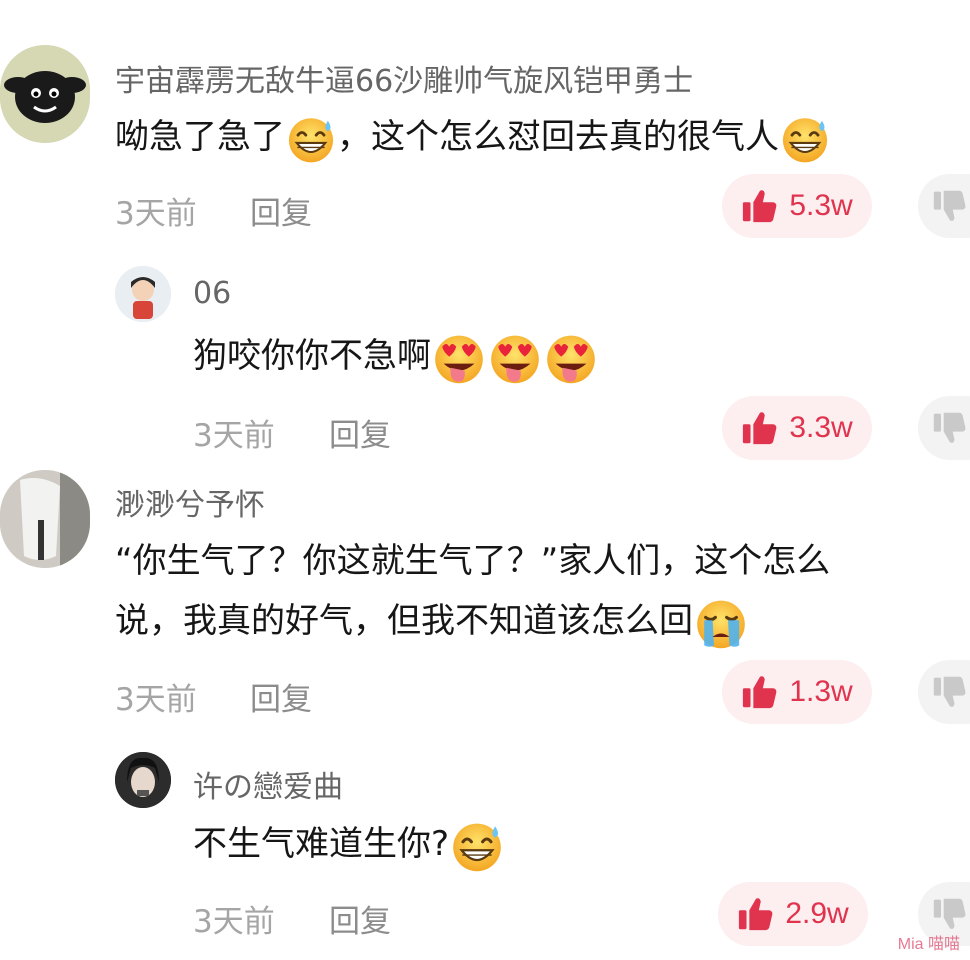 Image resolution: width=970 pixels, height=960 pixels. I want to click on like-button: 2.9w, so click(793, 914).